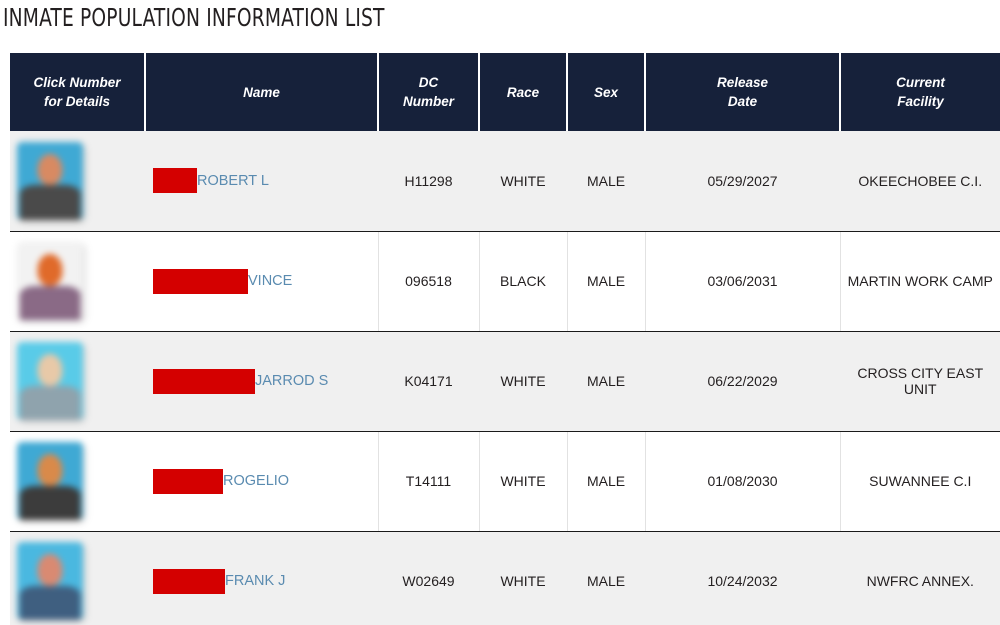  What do you see at coordinates (255, 581) in the screenshot?
I see `inmate-name-link: FRANK J` at bounding box center [255, 581].